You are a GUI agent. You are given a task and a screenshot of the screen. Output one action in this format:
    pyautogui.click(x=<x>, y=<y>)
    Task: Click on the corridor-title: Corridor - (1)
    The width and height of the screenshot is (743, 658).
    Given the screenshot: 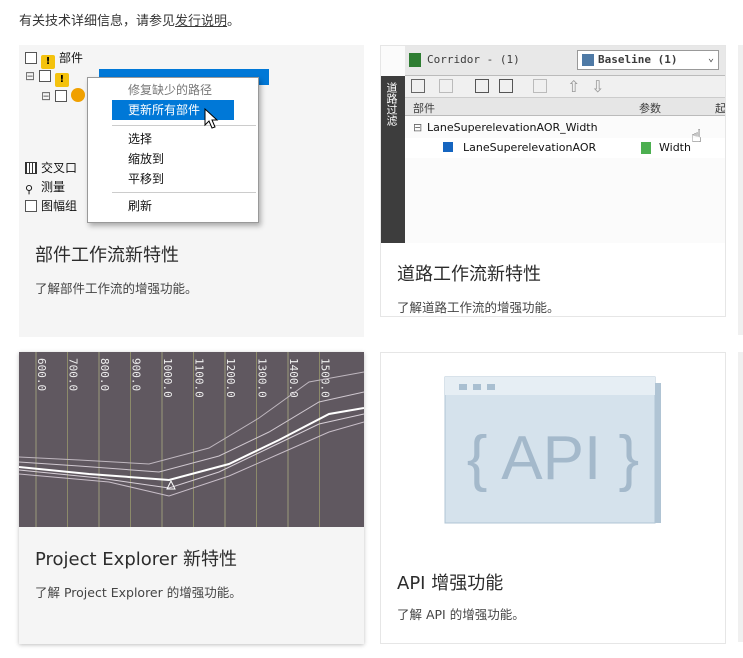 What is the action you would take?
    pyautogui.click(x=473, y=59)
    